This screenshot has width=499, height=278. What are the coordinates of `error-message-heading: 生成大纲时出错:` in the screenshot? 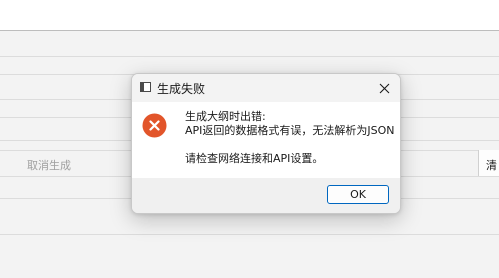 It's located at (225, 116).